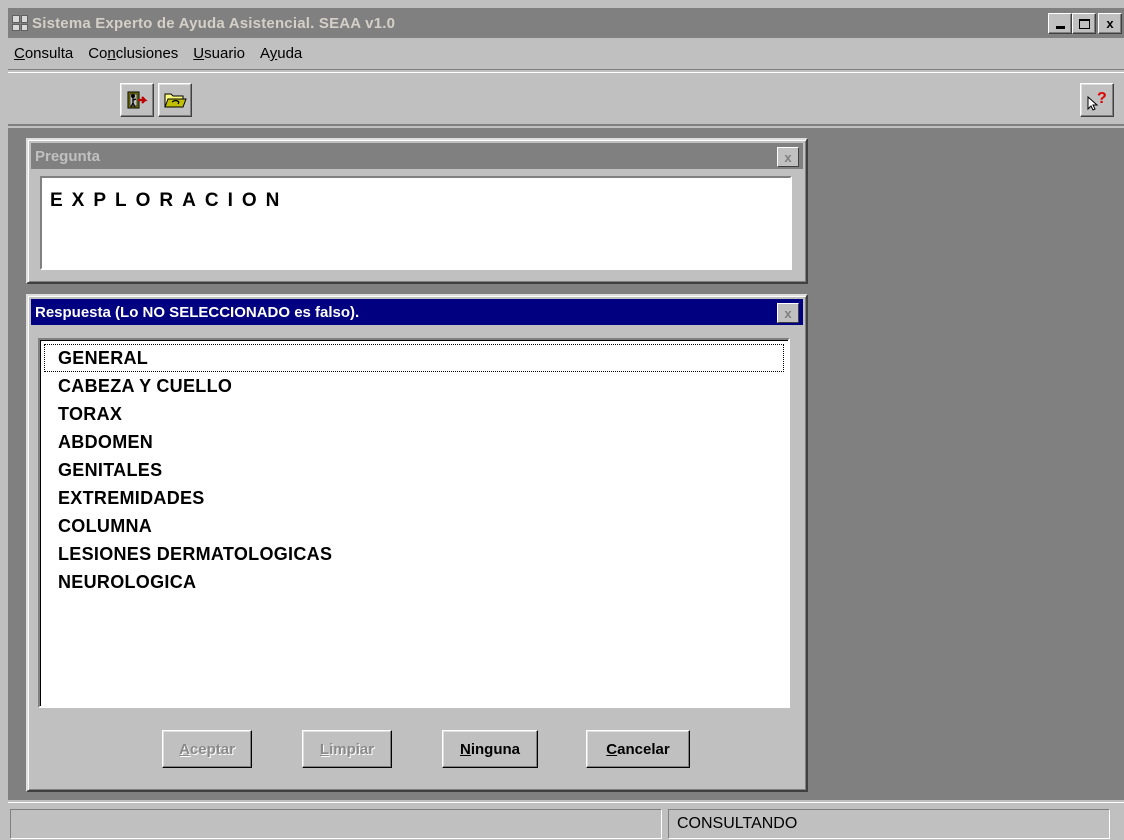  I want to click on status-panel-state: CONSULTANDO, so click(889, 824).